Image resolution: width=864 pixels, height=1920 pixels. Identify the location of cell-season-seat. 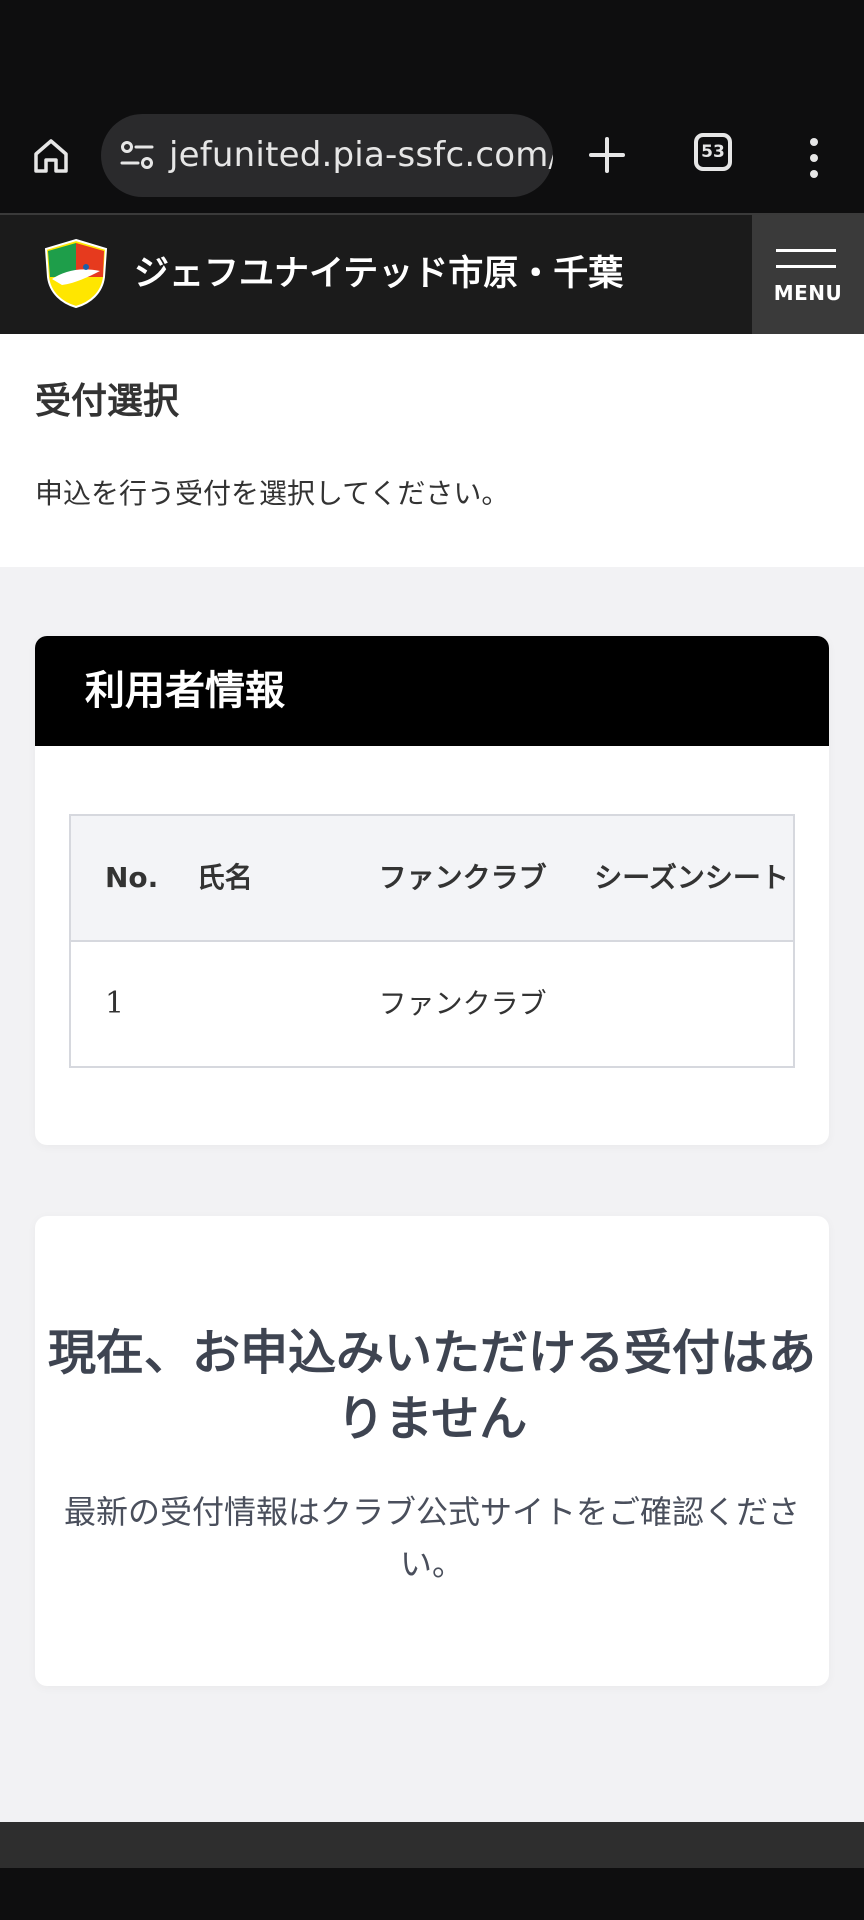
(694, 1004).